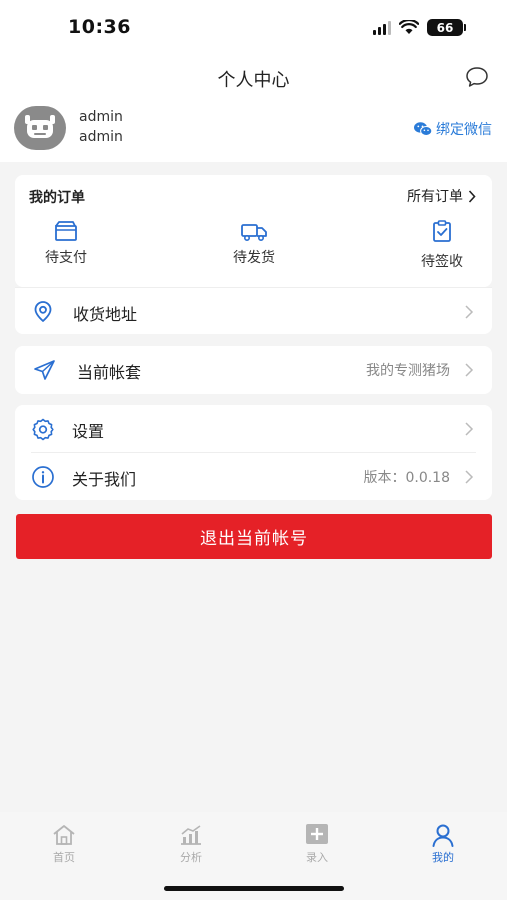  I want to click on nav-header: 个人中心, so click(253, 78).